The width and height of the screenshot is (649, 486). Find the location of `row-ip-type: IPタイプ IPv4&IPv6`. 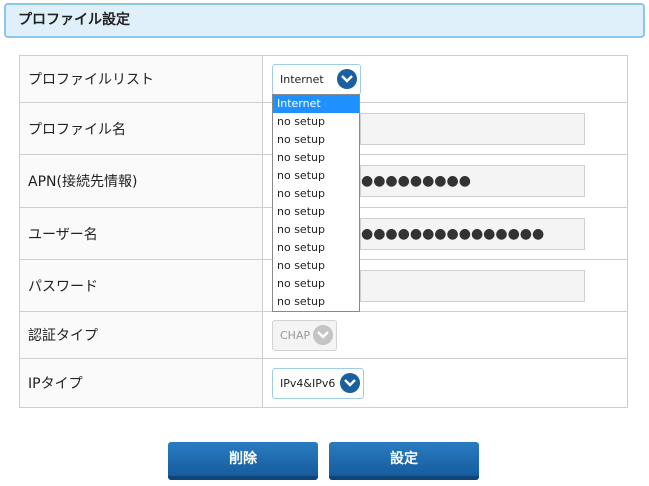

row-ip-type: IPタイプ IPv4&IPv6 is located at coordinates (323, 383).